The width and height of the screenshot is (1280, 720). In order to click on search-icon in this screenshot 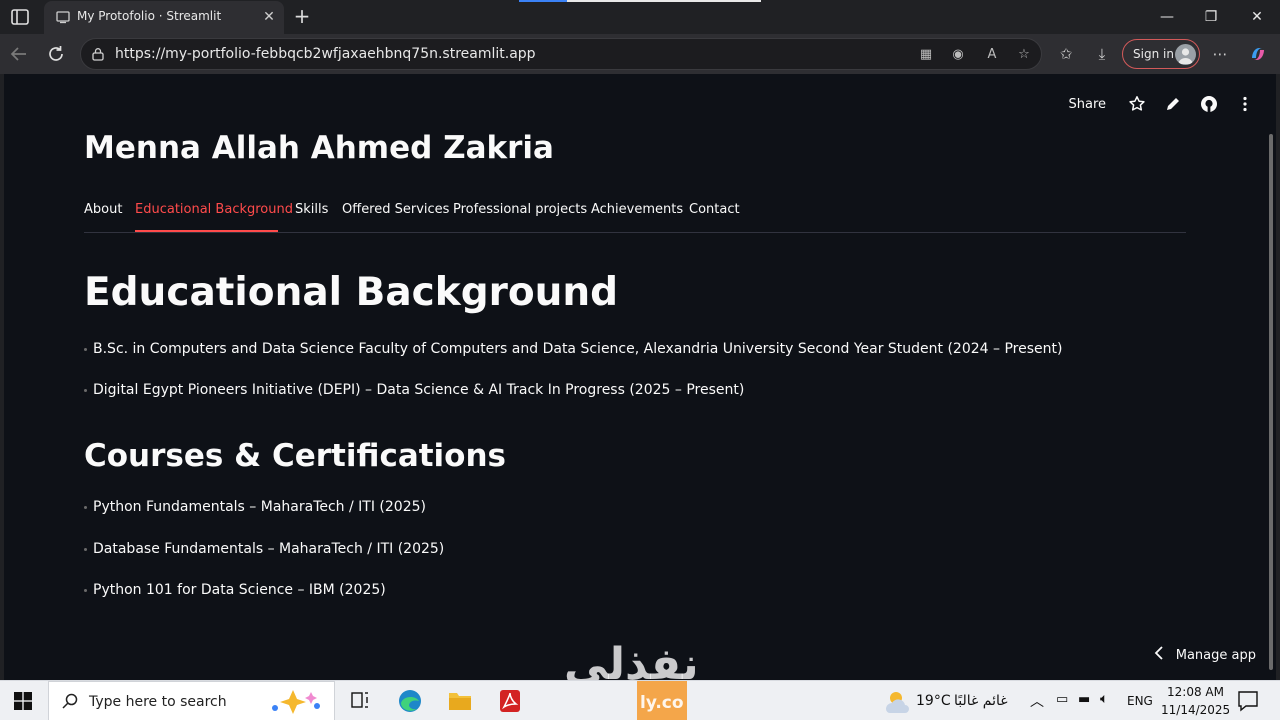, I will do `click(70, 701)`.